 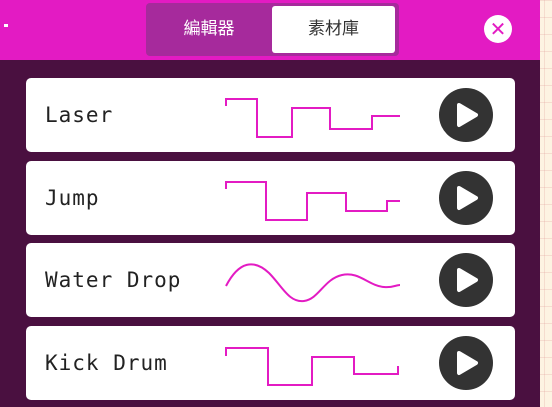 What do you see at coordinates (313, 283) in the screenshot?
I see `waveform-water-drop` at bounding box center [313, 283].